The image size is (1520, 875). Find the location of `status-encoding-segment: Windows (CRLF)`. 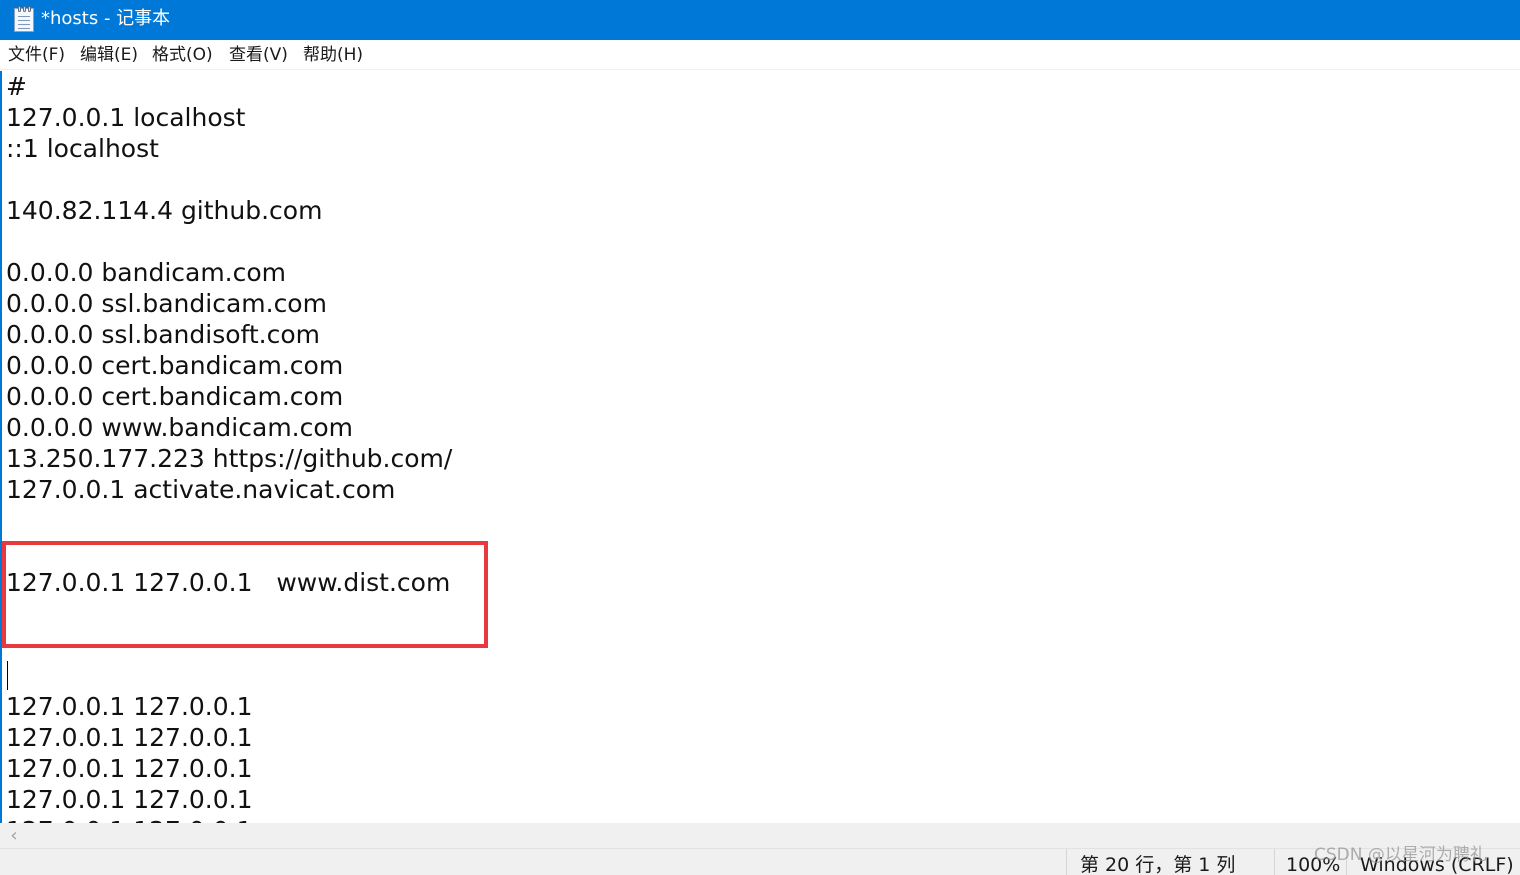

status-encoding-segment: Windows (CRLF) is located at coordinates (1433, 862).